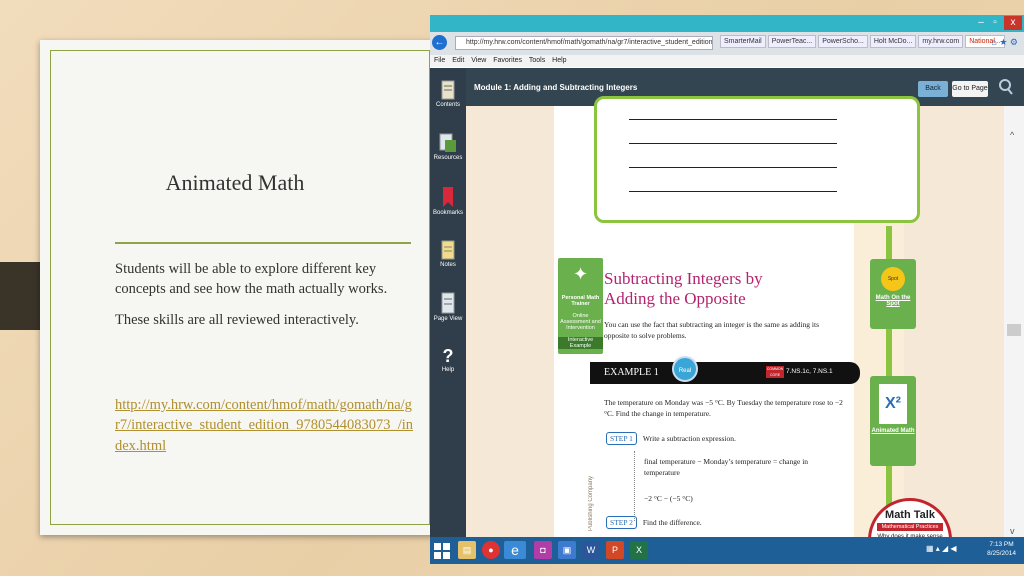 This screenshot has height=576, width=1024. What do you see at coordinates (685, 378) in the screenshot?
I see `real-world-icon: Real World` at bounding box center [685, 378].